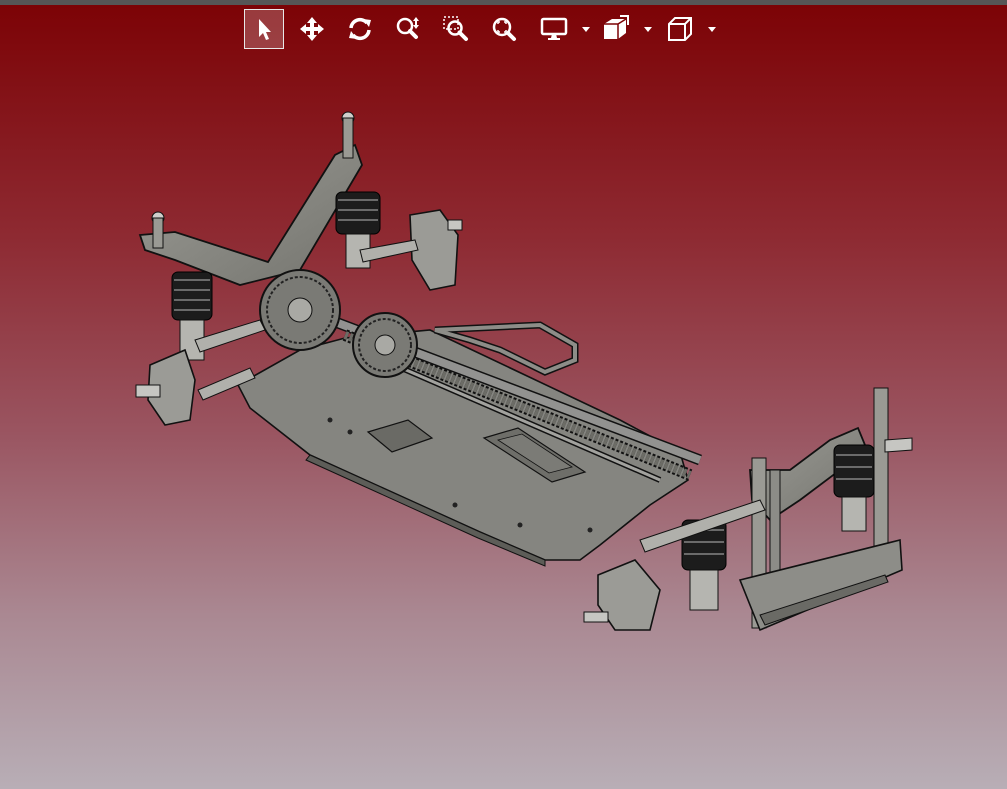 The width and height of the screenshot is (1007, 789). I want to click on standard-views-dropdown-arrow, so click(712, 29).